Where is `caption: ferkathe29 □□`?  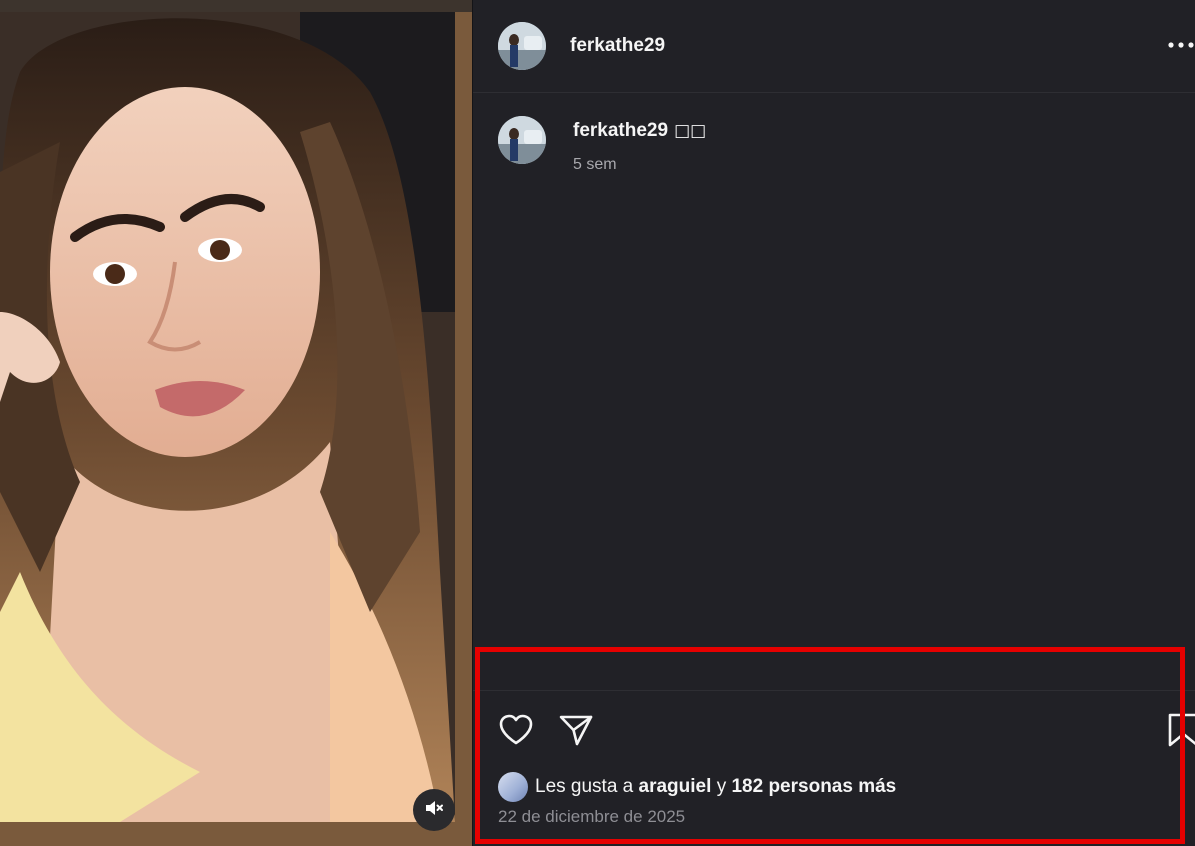
caption: ferkathe29 □□ is located at coordinates (639, 131).